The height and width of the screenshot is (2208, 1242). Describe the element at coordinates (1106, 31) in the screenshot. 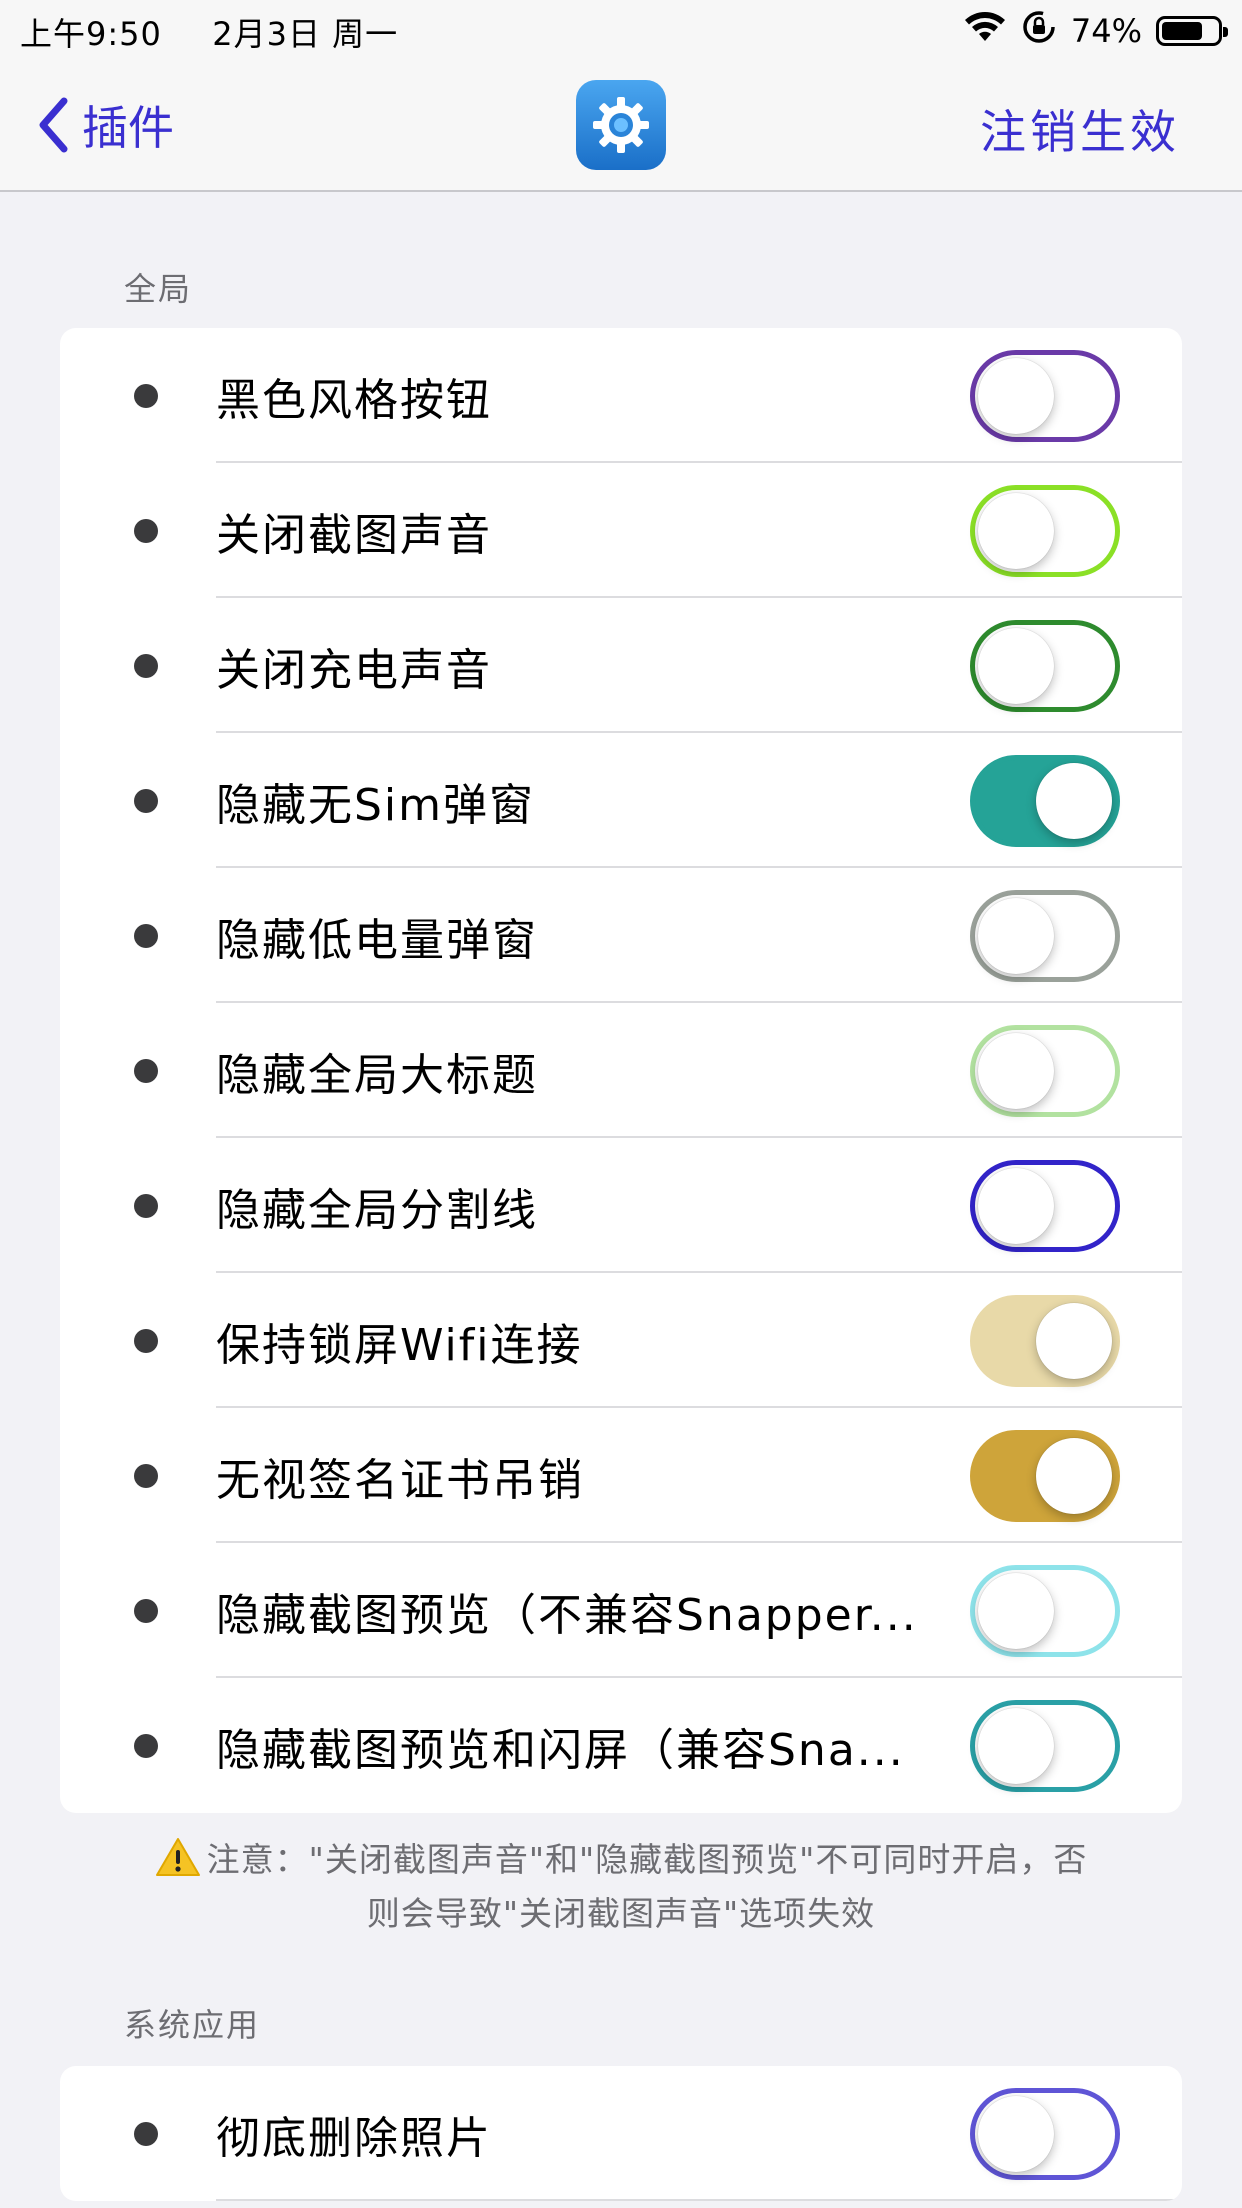

I see `battery-percent: 74%` at that location.